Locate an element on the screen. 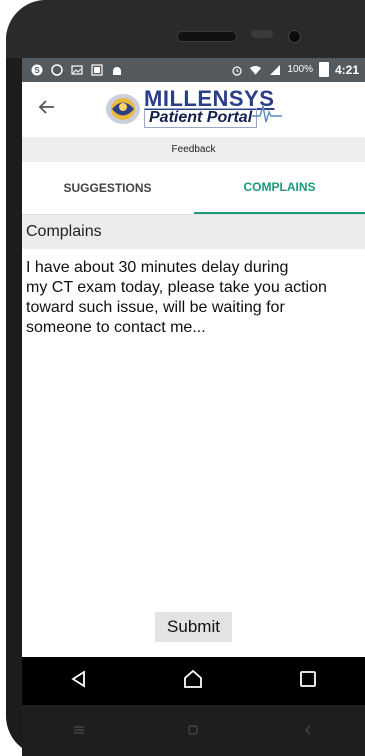  signal-icon is located at coordinates (274, 69).